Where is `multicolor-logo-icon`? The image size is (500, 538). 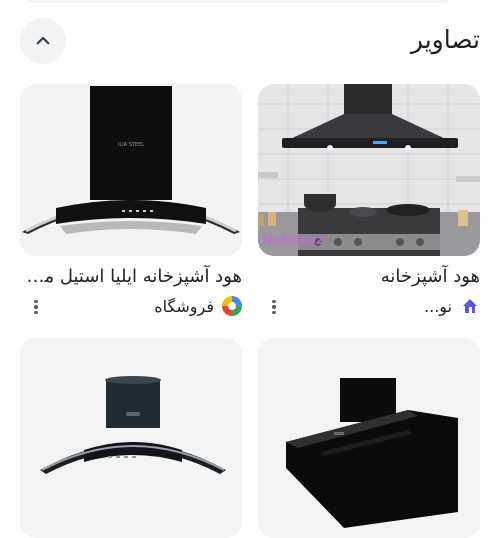 multicolor-logo-icon is located at coordinates (232, 306).